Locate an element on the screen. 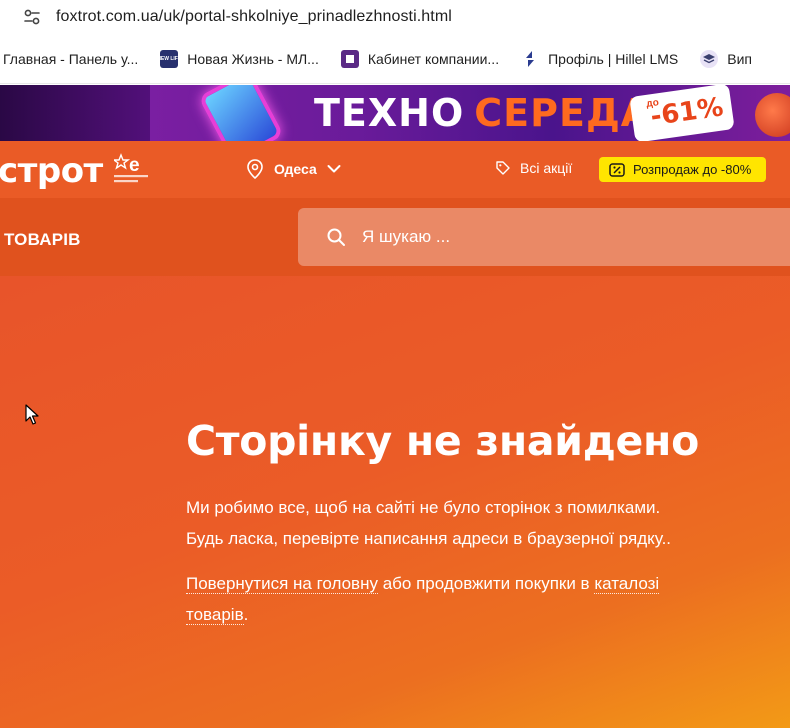 The image size is (790, 728). banner-title: ТЕХНО СЕРЕДА is located at coordinates (483, 113).